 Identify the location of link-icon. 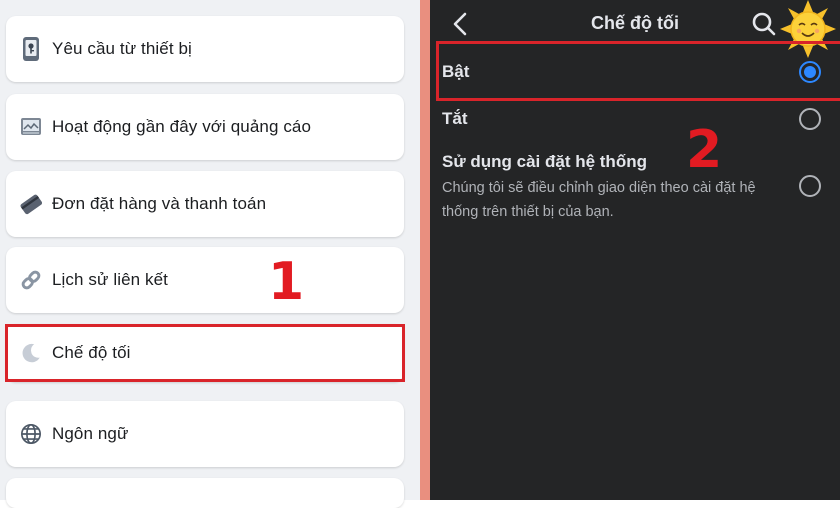
(31, 280).